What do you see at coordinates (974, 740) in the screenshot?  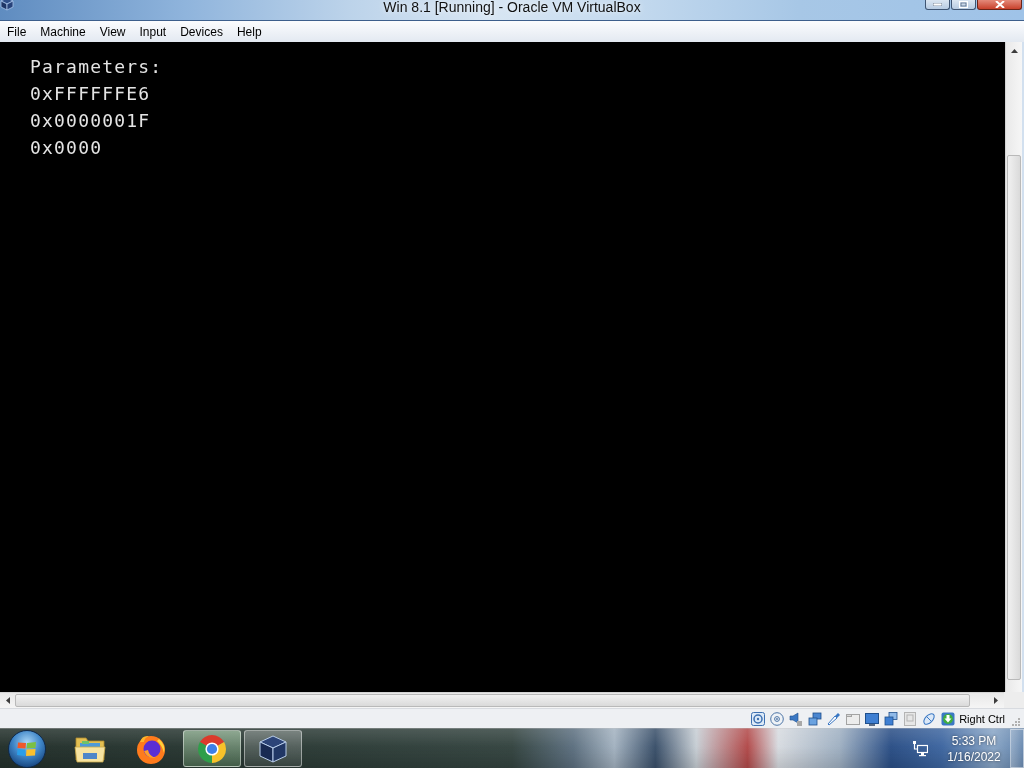 I see `clock-time: 5:33 PM` at bounding box center [974, 740].